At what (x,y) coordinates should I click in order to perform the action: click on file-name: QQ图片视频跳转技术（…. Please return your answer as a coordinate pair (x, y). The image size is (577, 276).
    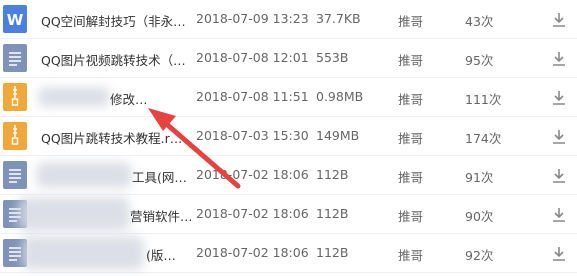
    Looking at the image, I should click on (113, 59).